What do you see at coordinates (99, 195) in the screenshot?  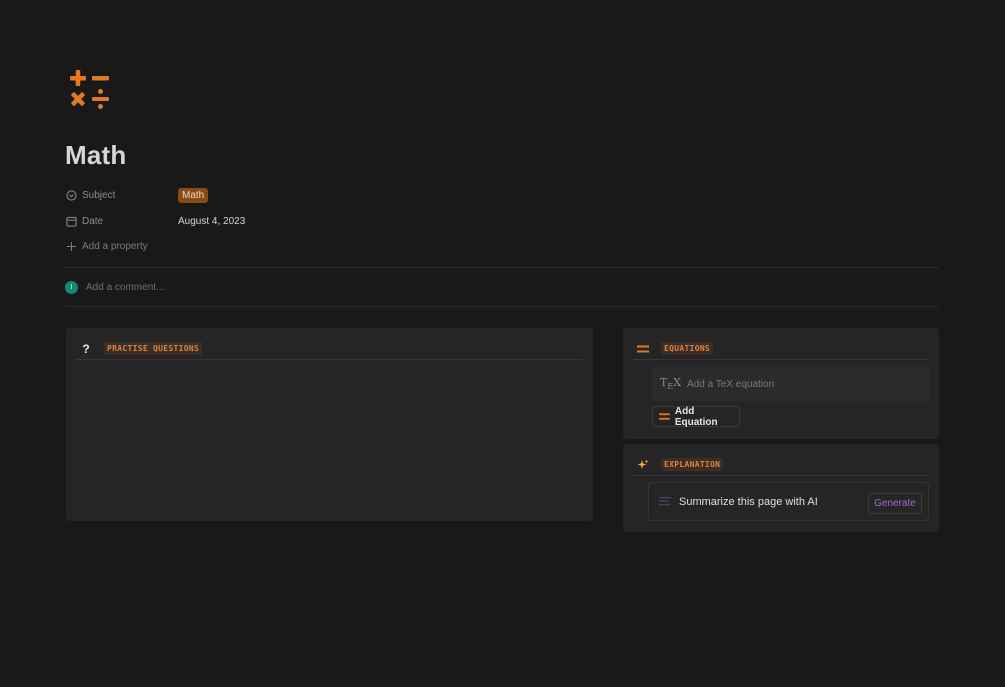 I see `property-label-subject: Subject` at bounding box center [99, 195].